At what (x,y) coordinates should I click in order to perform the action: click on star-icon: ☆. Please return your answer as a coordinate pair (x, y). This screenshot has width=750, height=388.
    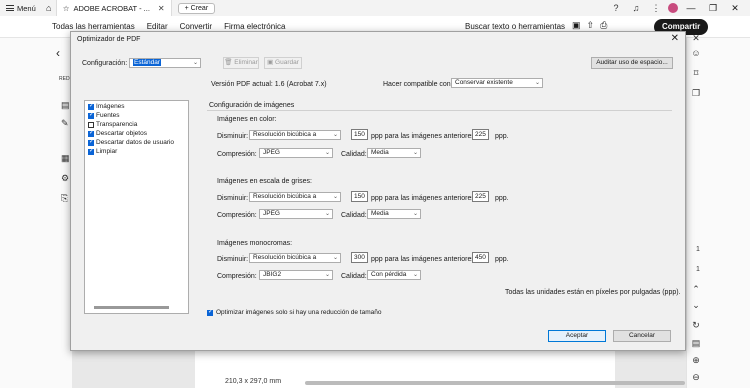
    Looking at the image, I should click on (66, 8).